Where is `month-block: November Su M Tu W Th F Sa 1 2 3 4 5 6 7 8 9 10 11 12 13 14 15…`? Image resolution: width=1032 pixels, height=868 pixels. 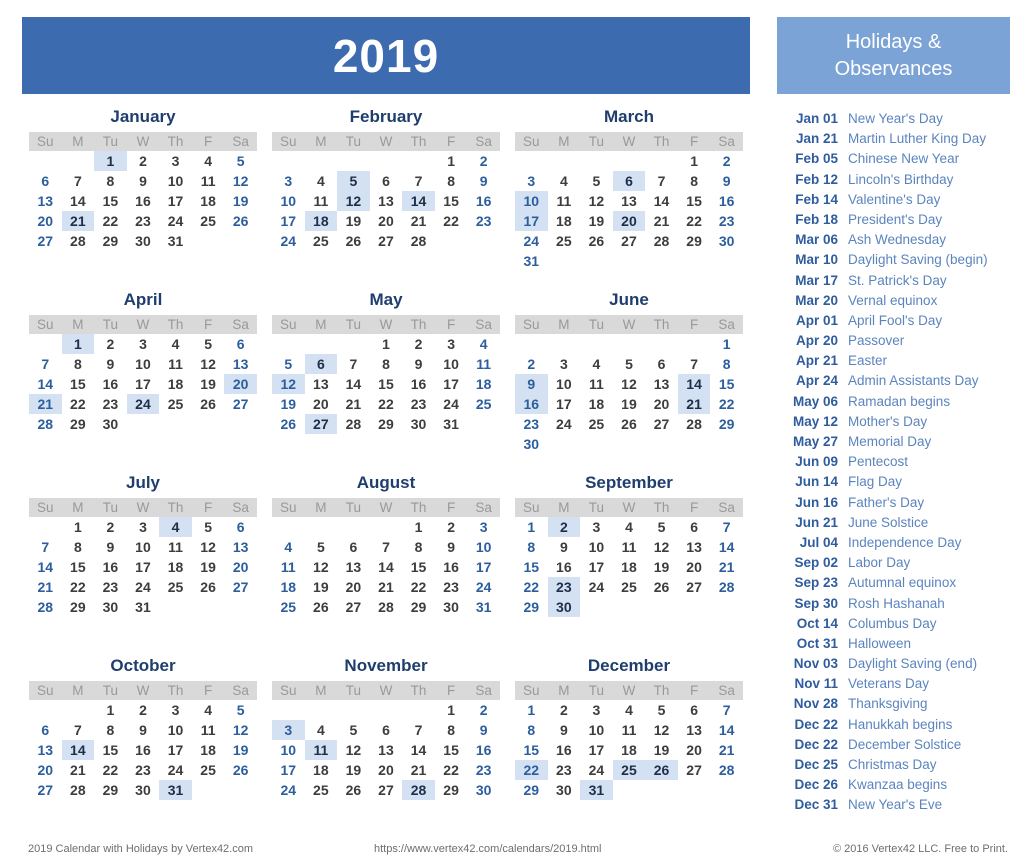
month-block: November Su M Tu W Th F Sa 1 2 3 4 5 6 7 8 9 10 11 12 13 14 15… is located at coordinates (386, 747).